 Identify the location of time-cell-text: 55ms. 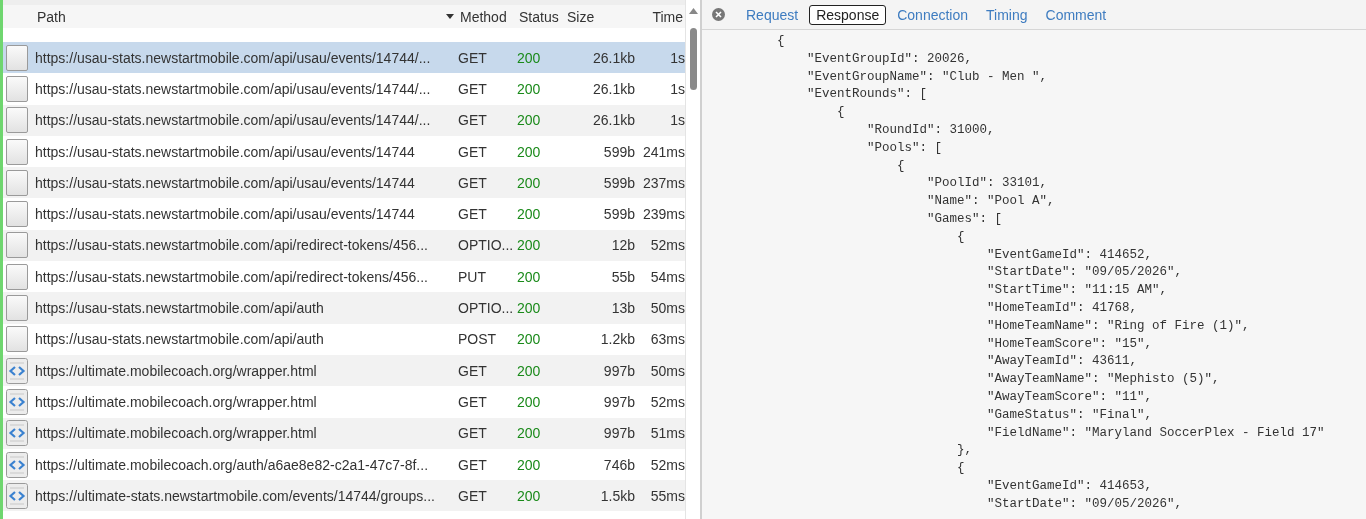
(667, 495).